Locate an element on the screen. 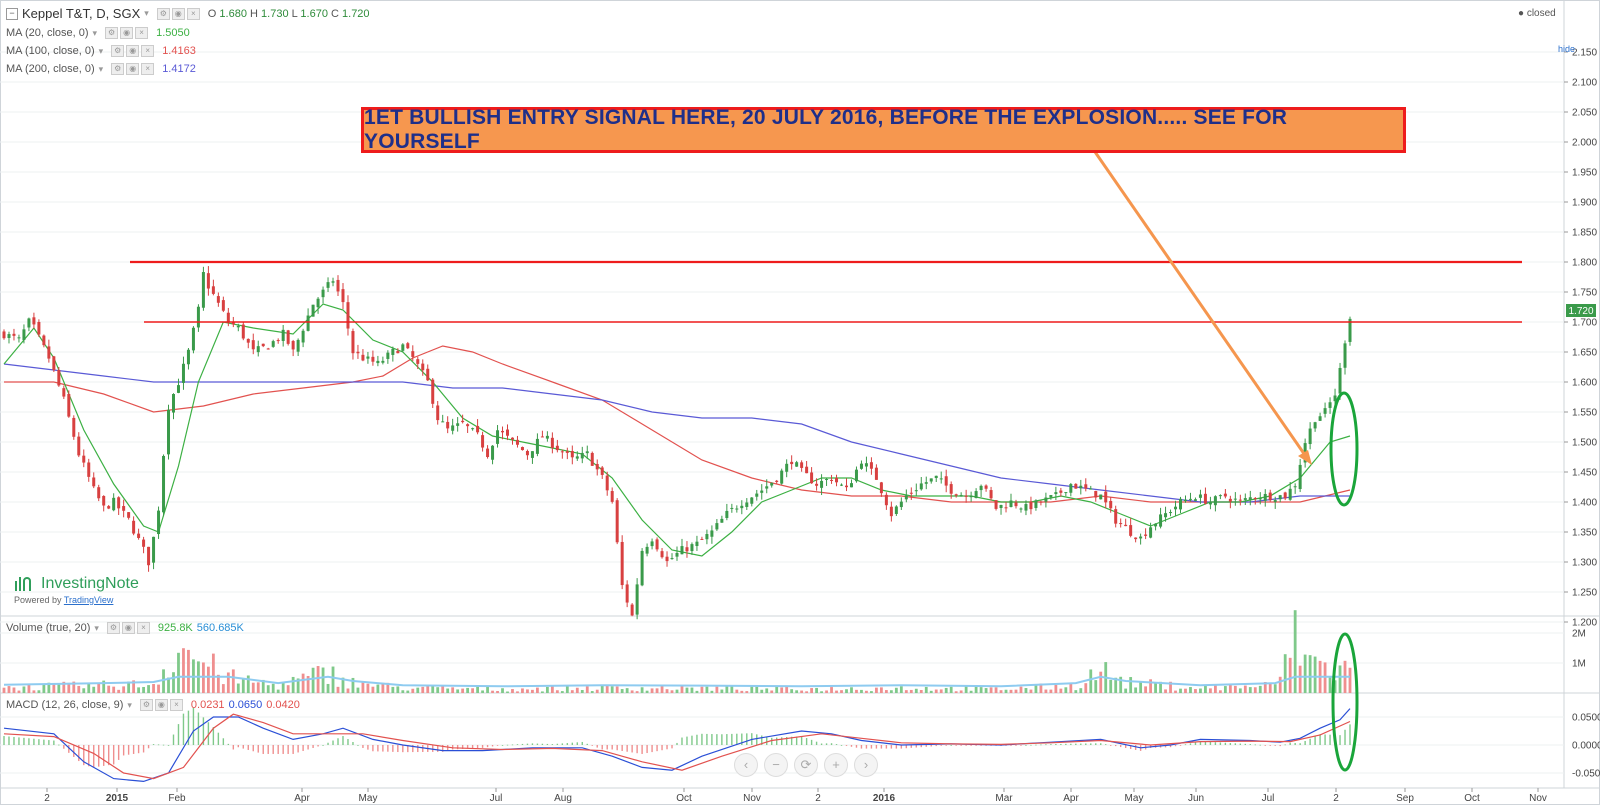  watermark: InvestingNote Powered by TradingView is located at coordinates (76, 590).